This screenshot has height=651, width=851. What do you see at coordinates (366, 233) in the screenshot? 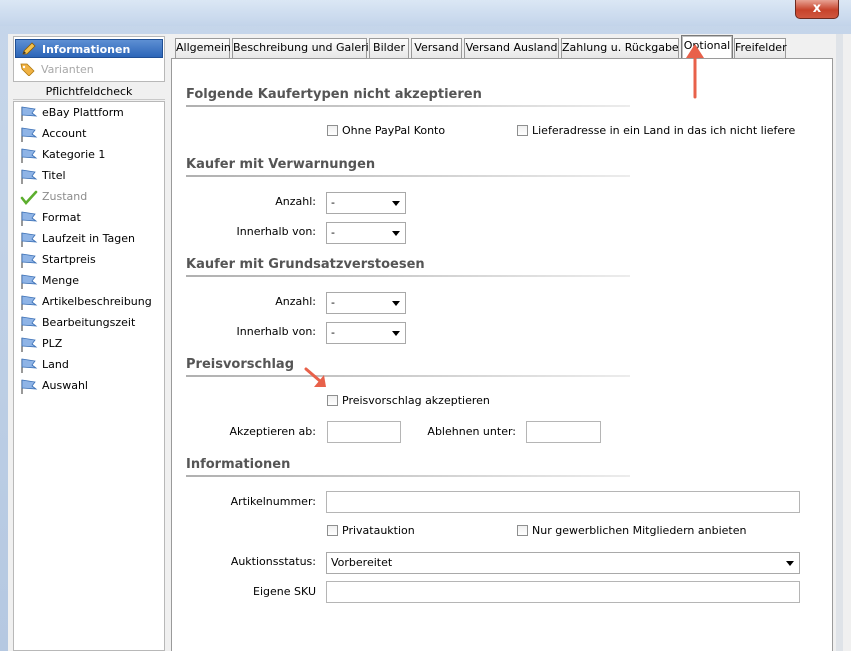
I see `warnings-within-select: -` at bounding box center [366, 233].